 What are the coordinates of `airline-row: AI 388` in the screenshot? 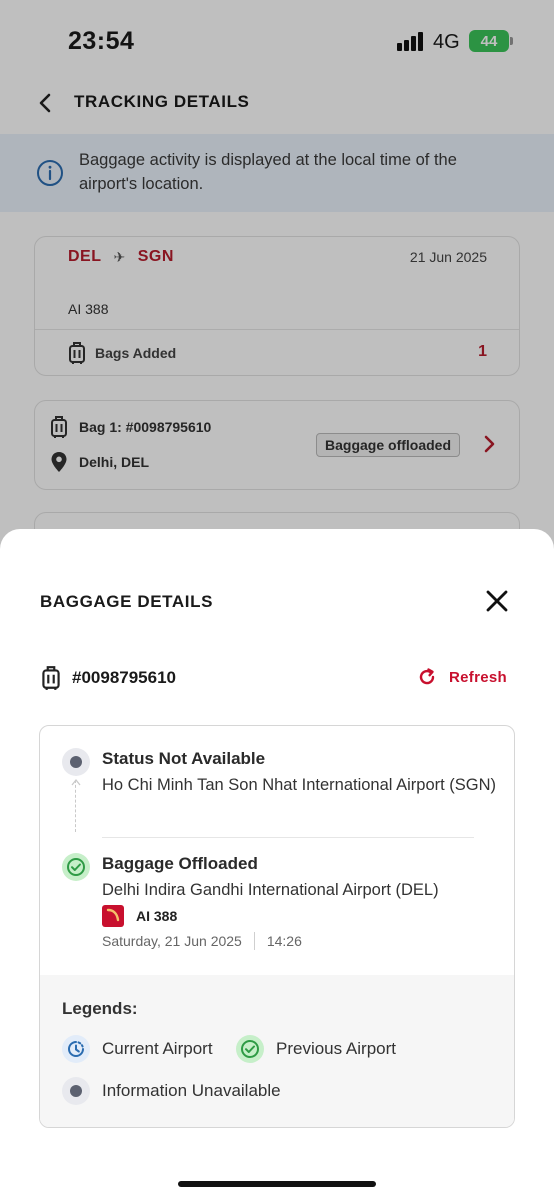 It's located at (139, 916).